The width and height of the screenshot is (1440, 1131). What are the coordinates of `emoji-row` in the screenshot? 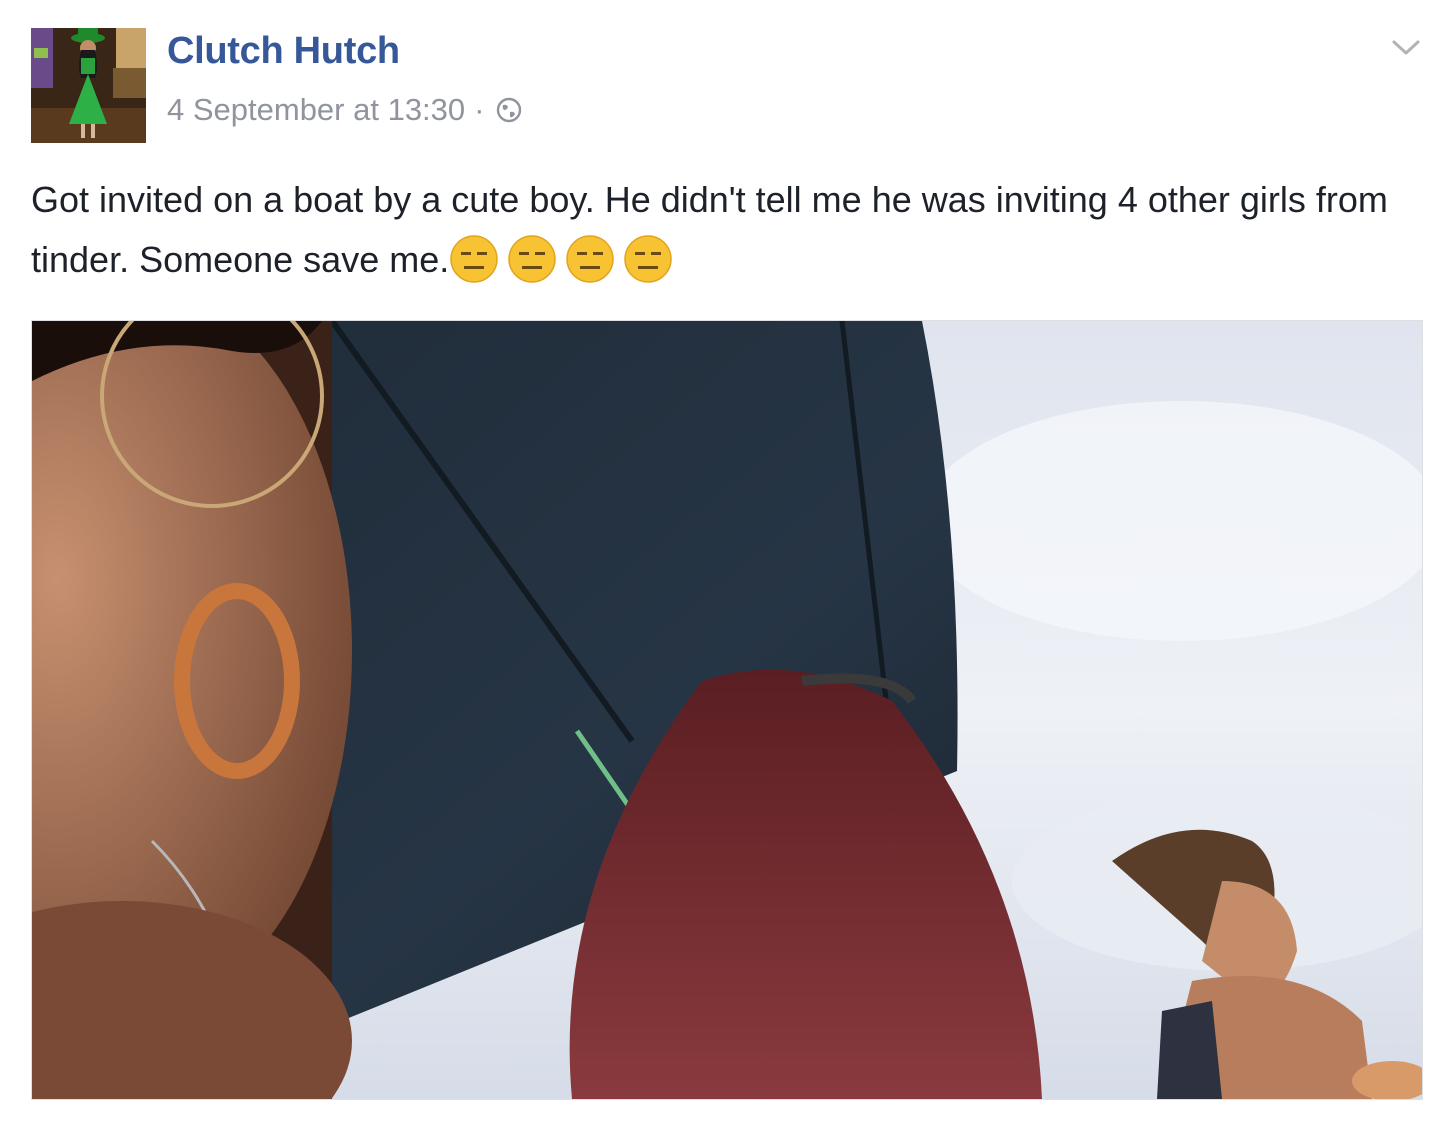 It's located at (565, 259).